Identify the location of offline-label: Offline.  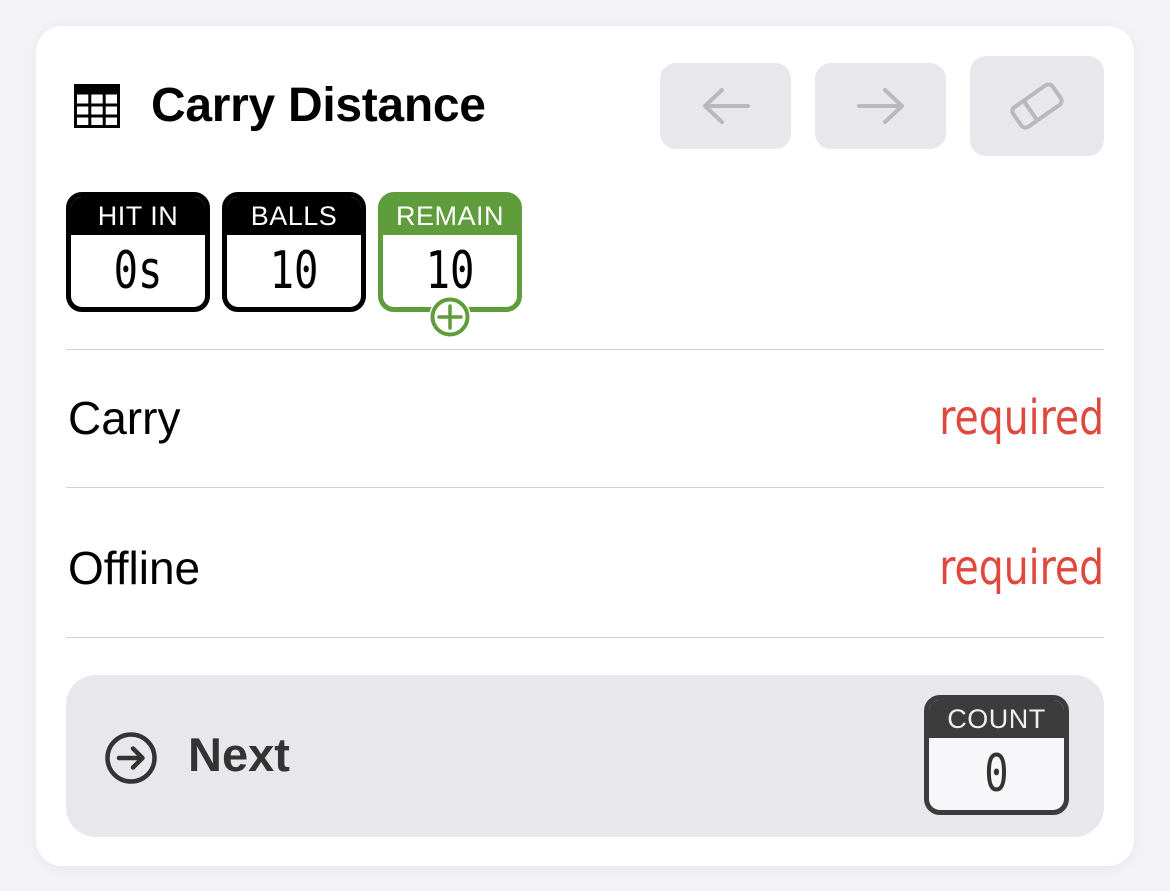
(134, 568).